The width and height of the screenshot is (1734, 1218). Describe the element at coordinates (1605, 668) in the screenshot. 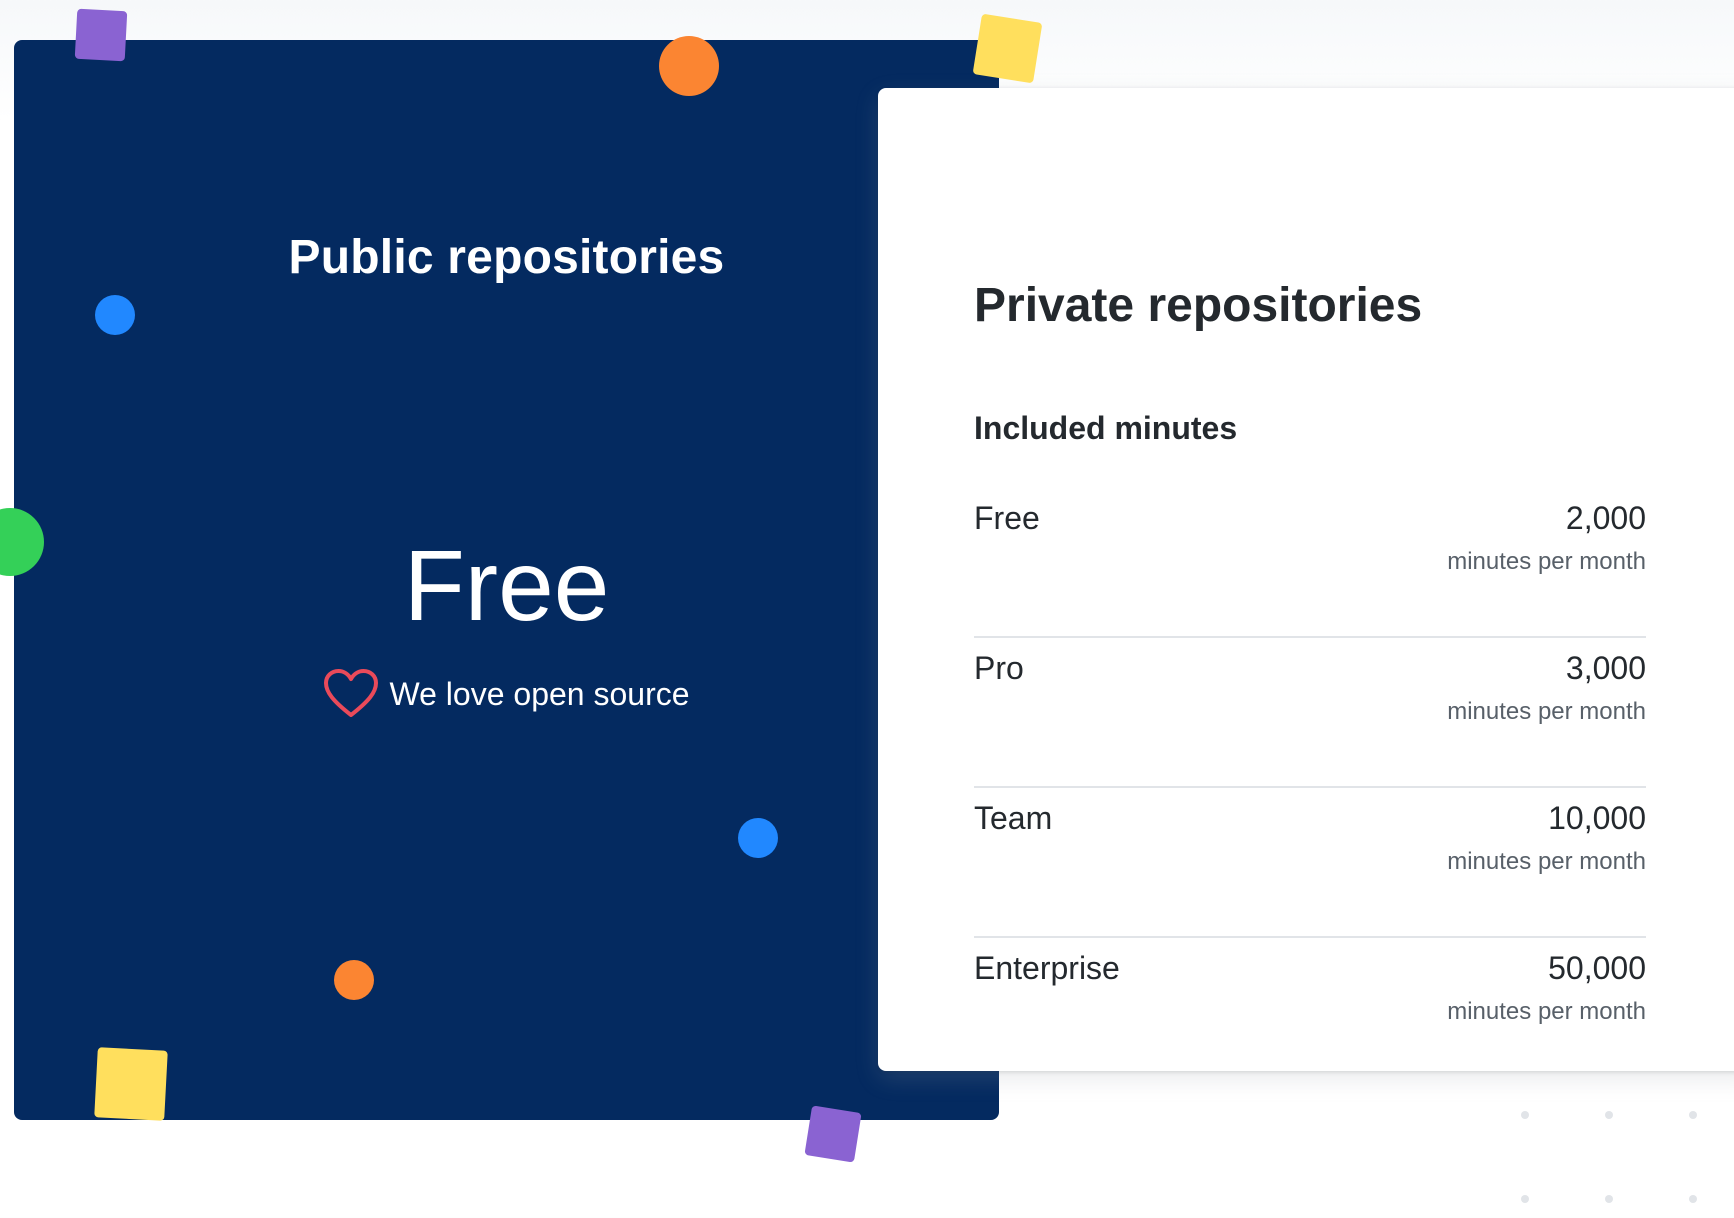

I see `plan-minutes: 3,000` at that location.